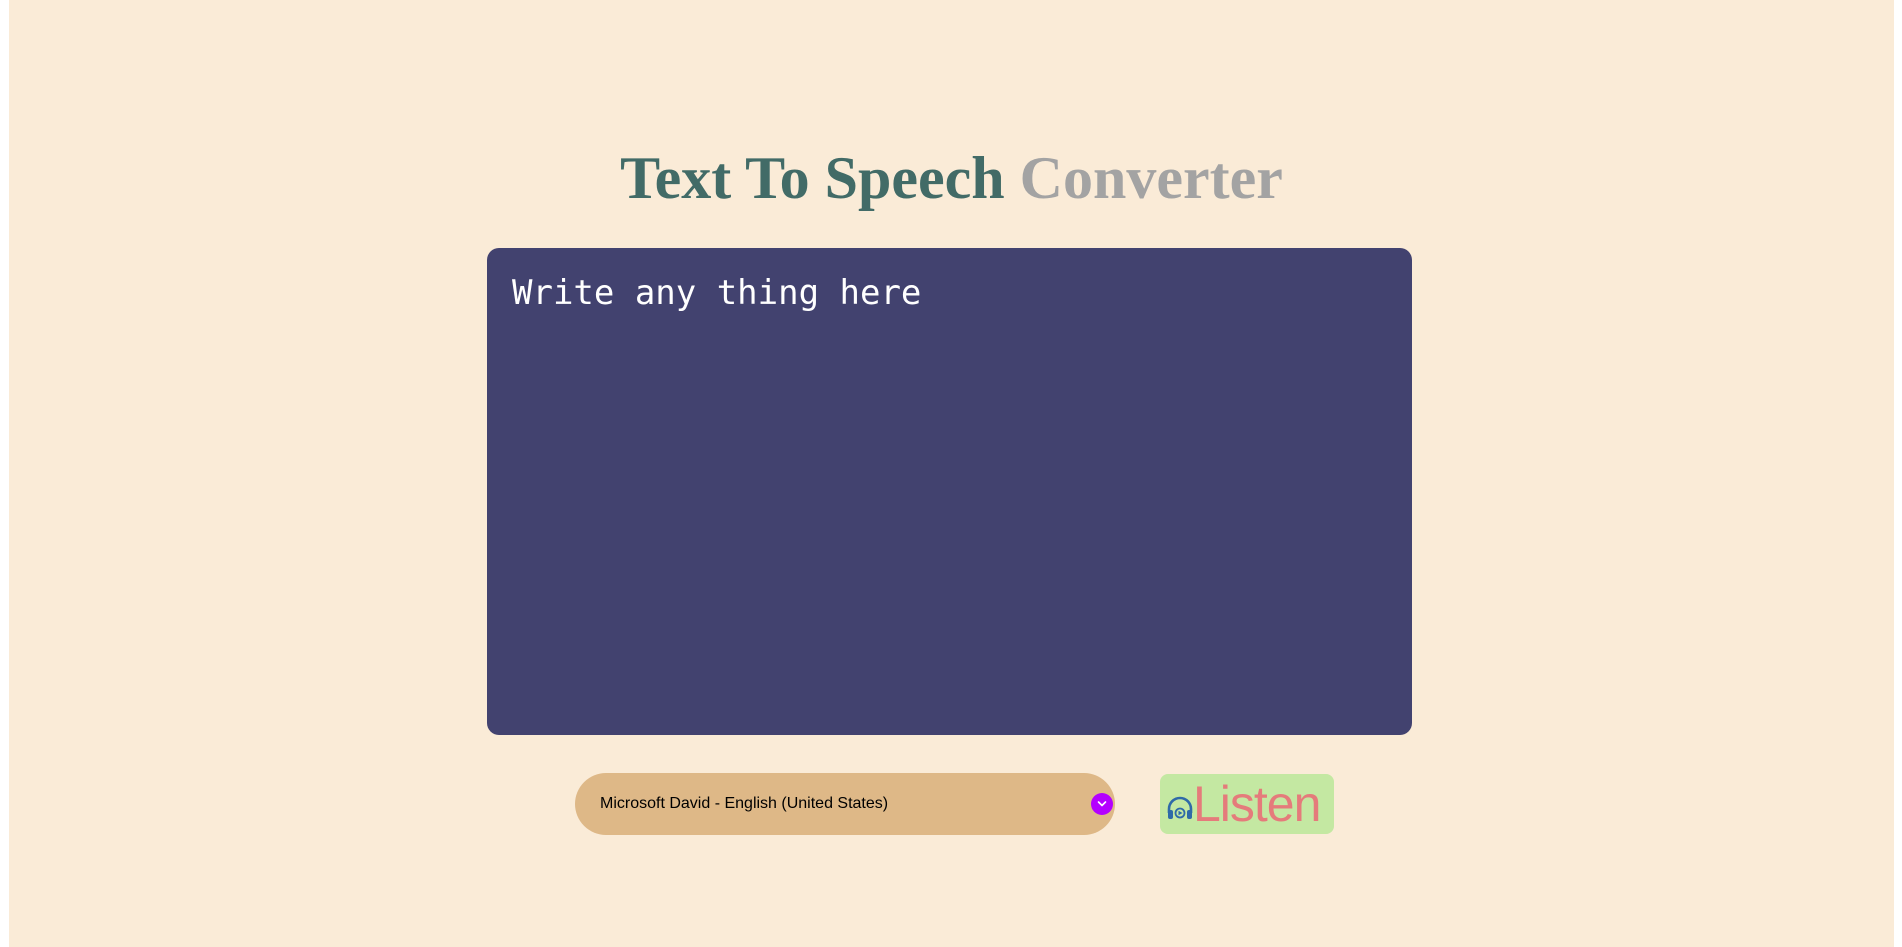 This screenshot has height=947, width=1902. Describe the element at coordinates (1257, 804) in the screenshot. I see `listen-label: Listen` at that location.